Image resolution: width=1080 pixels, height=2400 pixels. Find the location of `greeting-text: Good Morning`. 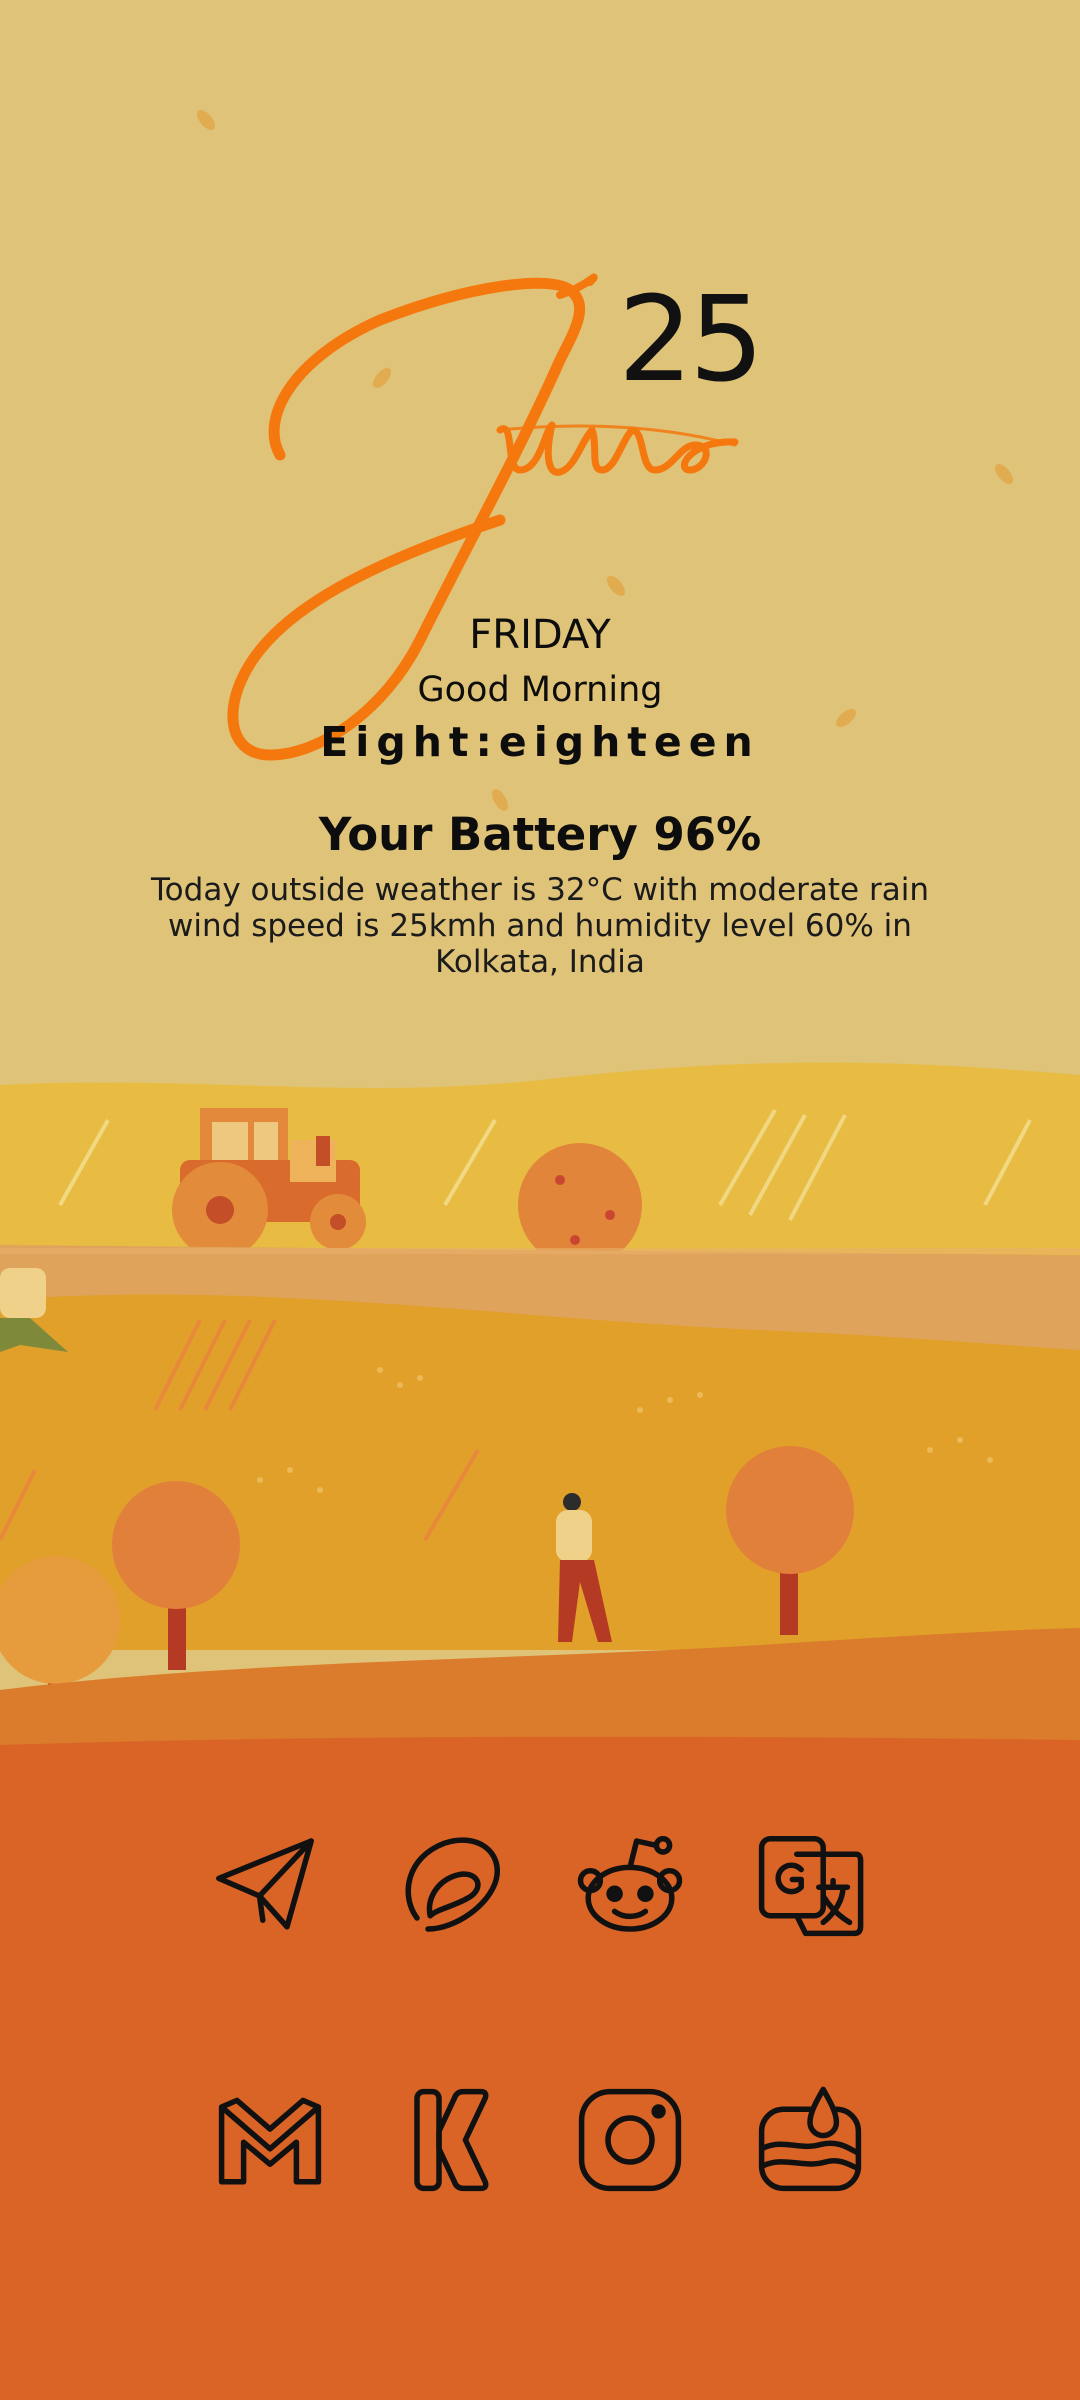

greeting-text: Good Morning is located at coordinates (540, 690).